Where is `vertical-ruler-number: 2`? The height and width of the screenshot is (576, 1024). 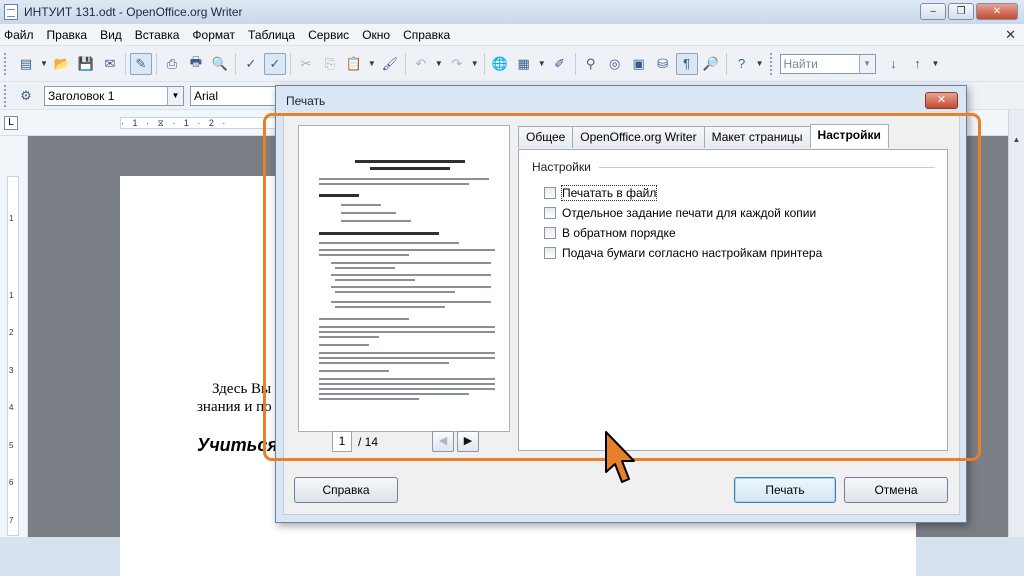 vertical-ruler-number: 2 is located at coordinates (11, 332).